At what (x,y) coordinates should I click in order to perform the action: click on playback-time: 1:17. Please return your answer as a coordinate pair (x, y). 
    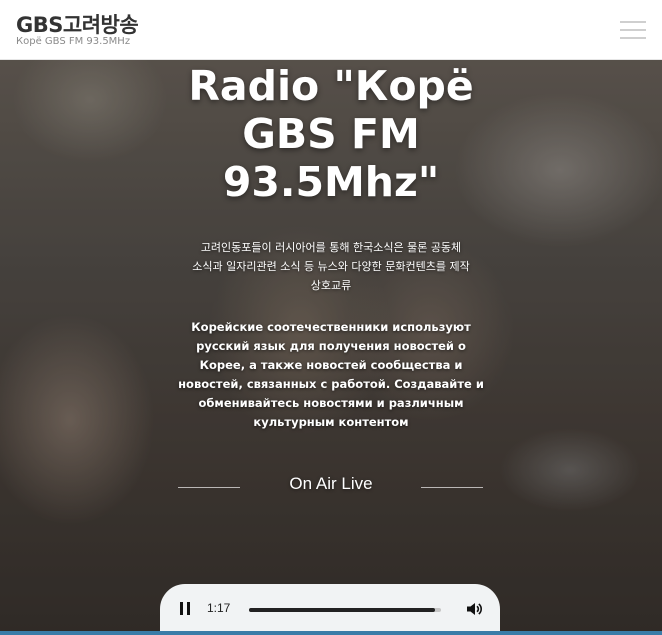
    Looking at the image, I should click on (219, 608).